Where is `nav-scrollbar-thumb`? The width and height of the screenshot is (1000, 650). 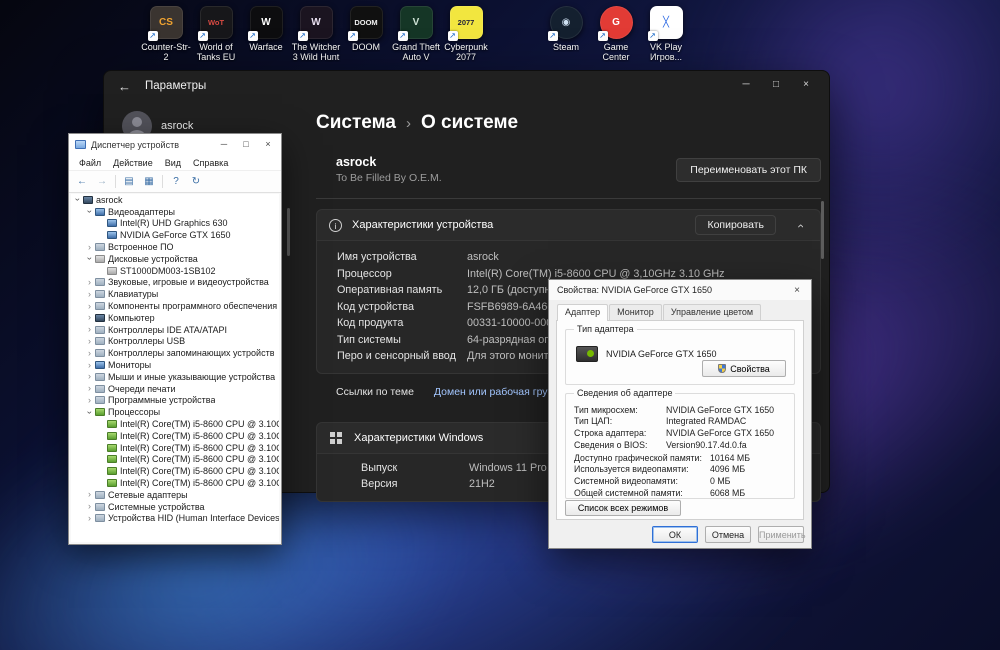
nav-scrollbar-thumb is located at coordinates (288, 232).